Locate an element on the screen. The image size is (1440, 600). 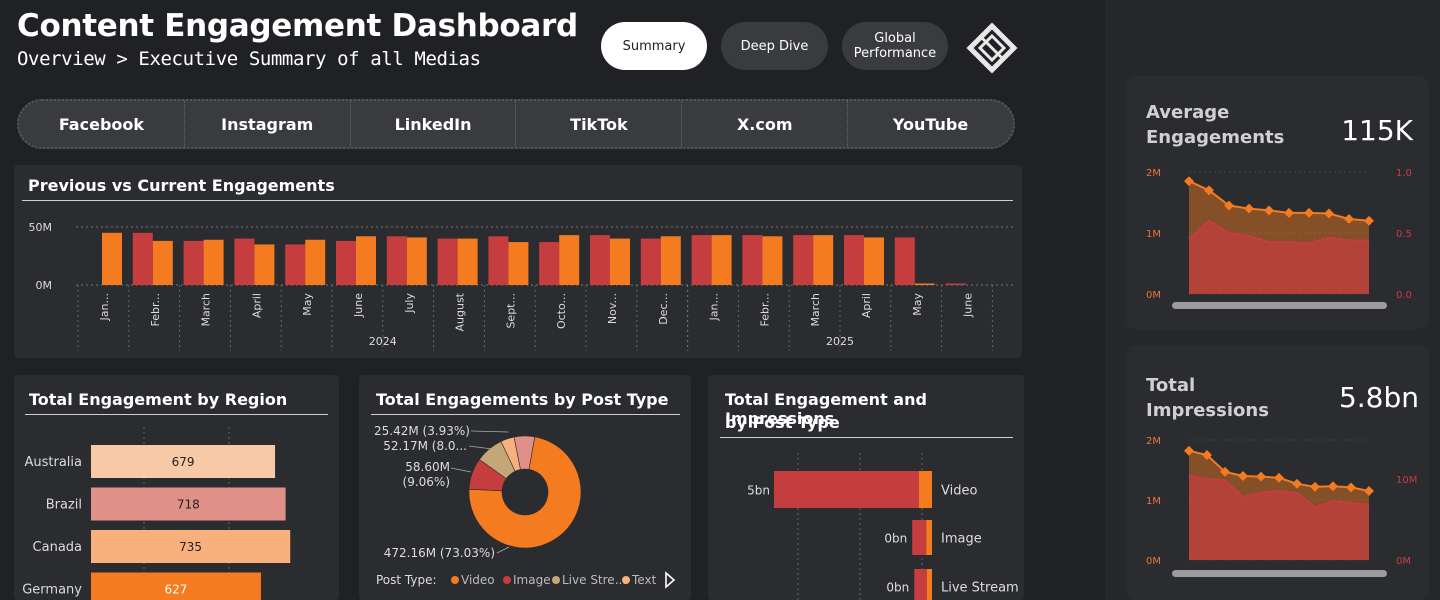
y-right-tick: 0M is located at coordinates (1403, 561).